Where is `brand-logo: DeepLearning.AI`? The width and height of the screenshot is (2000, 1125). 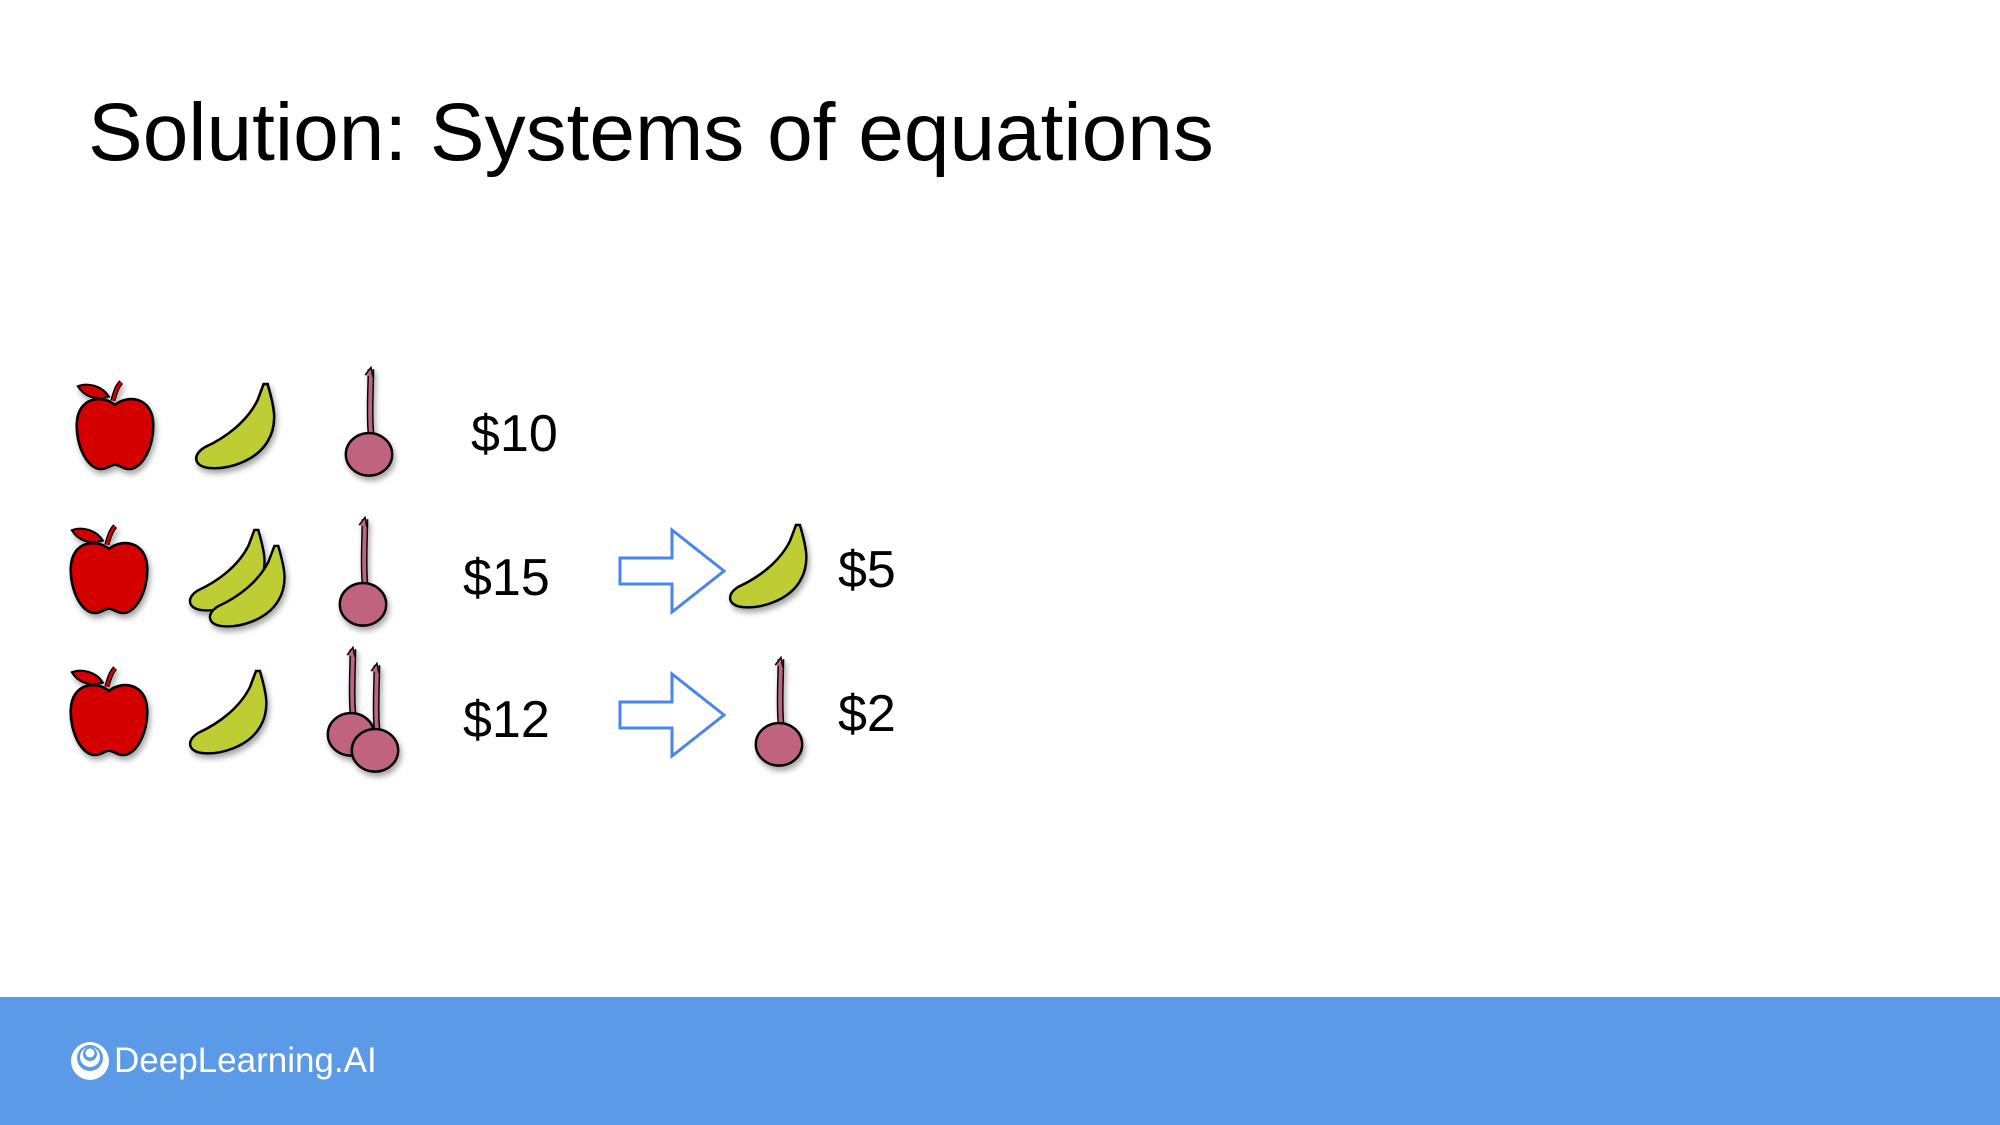 brand-logo: DeepLearning.AI is located at coordinates (223, 1061).